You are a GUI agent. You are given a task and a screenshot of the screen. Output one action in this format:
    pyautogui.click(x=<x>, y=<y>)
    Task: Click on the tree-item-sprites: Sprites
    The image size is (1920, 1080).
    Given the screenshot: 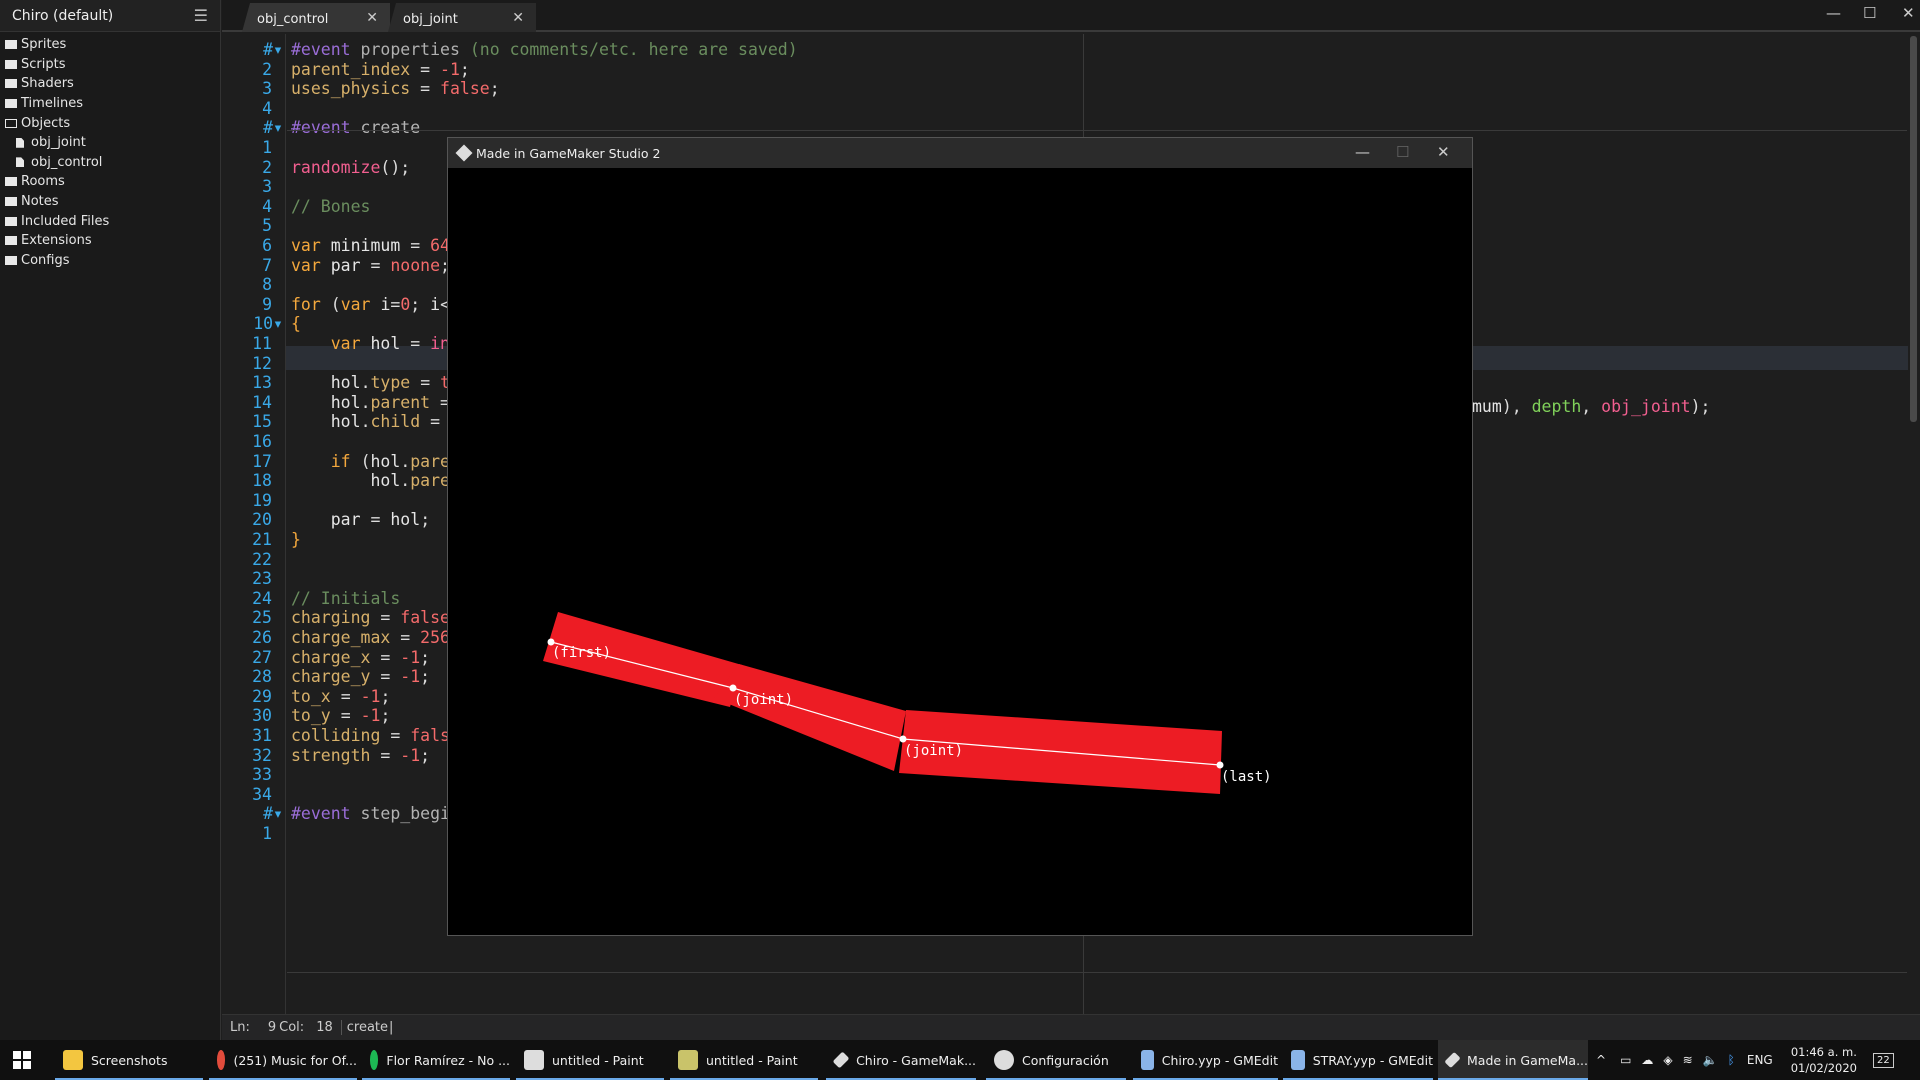 What is the action you would take?
    pyautogui.click(x=110, y=45)
    